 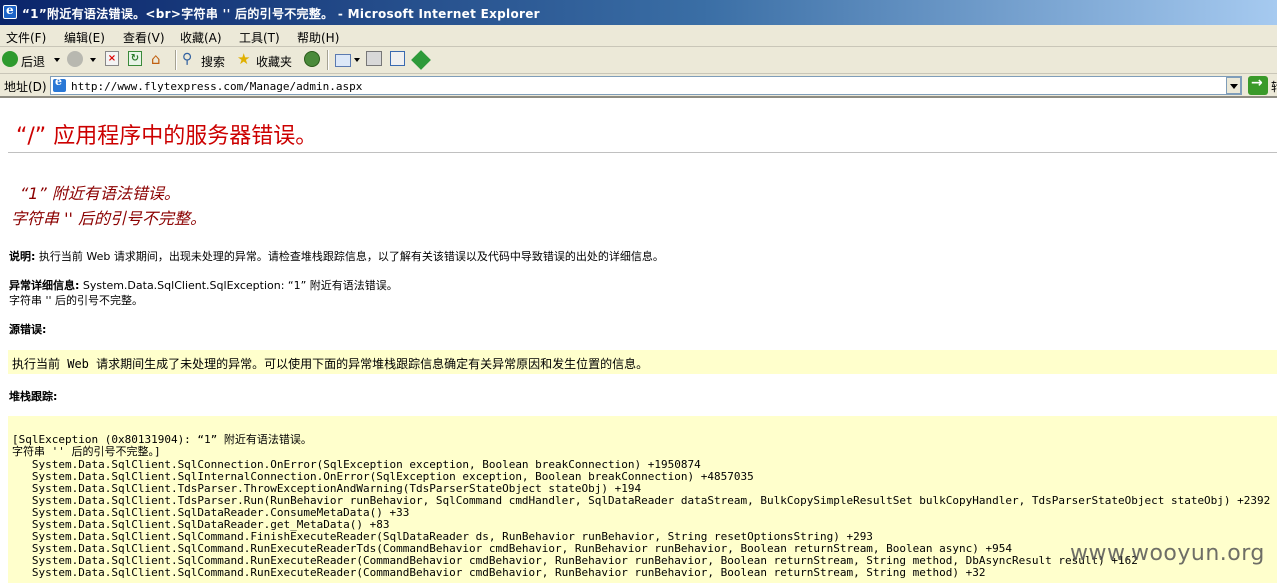 I want to click on back-dropdown-icon, so click(x=57, y=60).